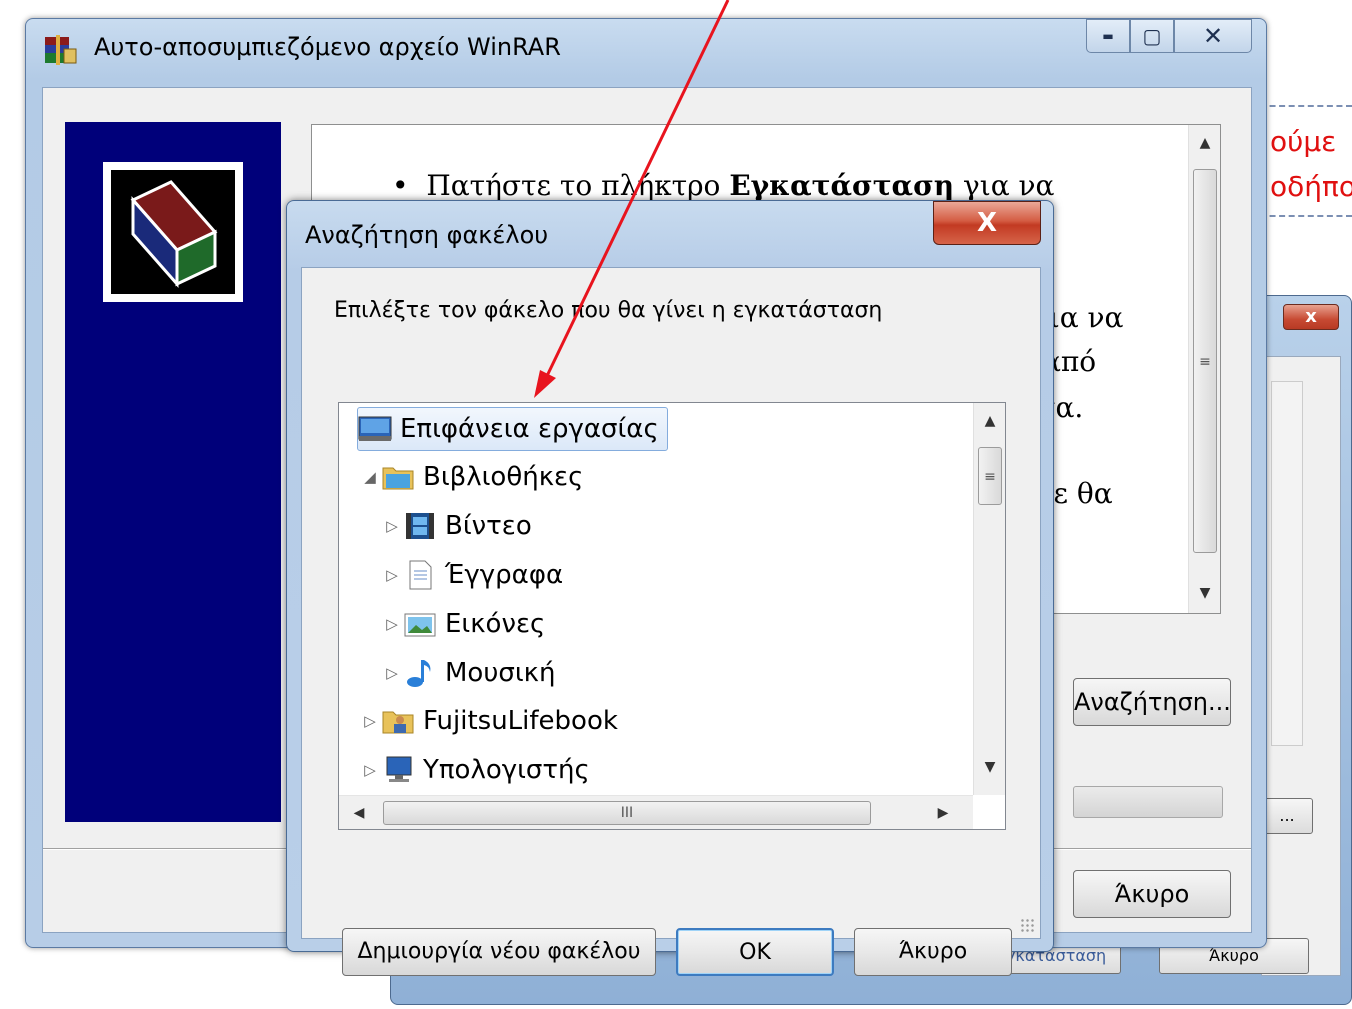 Image resolution: width=1352 pixels, height=1009 pixels. I want to click on maximize-icon: ▢, so click(1152, 36).